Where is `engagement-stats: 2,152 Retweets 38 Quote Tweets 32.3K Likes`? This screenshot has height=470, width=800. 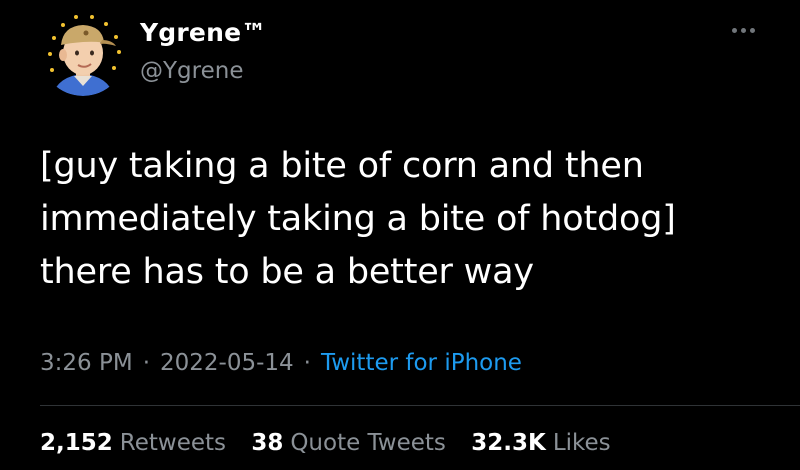 engagement-stats: 2,152 Retweets 38 Quote Tweets 32.3K Likes is located at coordinates (325, 443).